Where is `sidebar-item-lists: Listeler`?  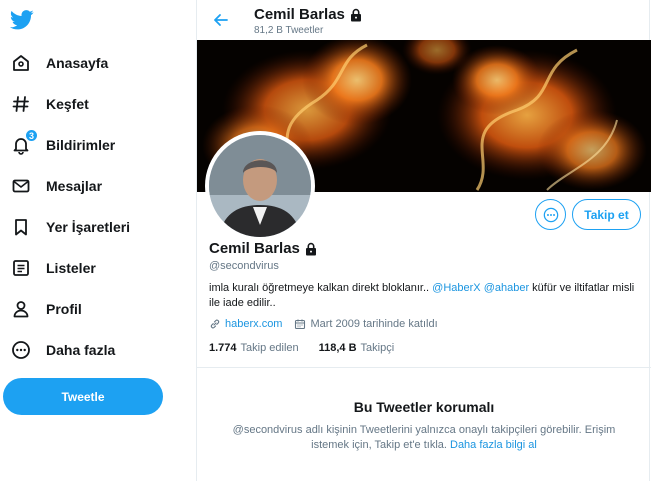
sidebar-item-lists: Listeler is located at coordinates (94, 268).